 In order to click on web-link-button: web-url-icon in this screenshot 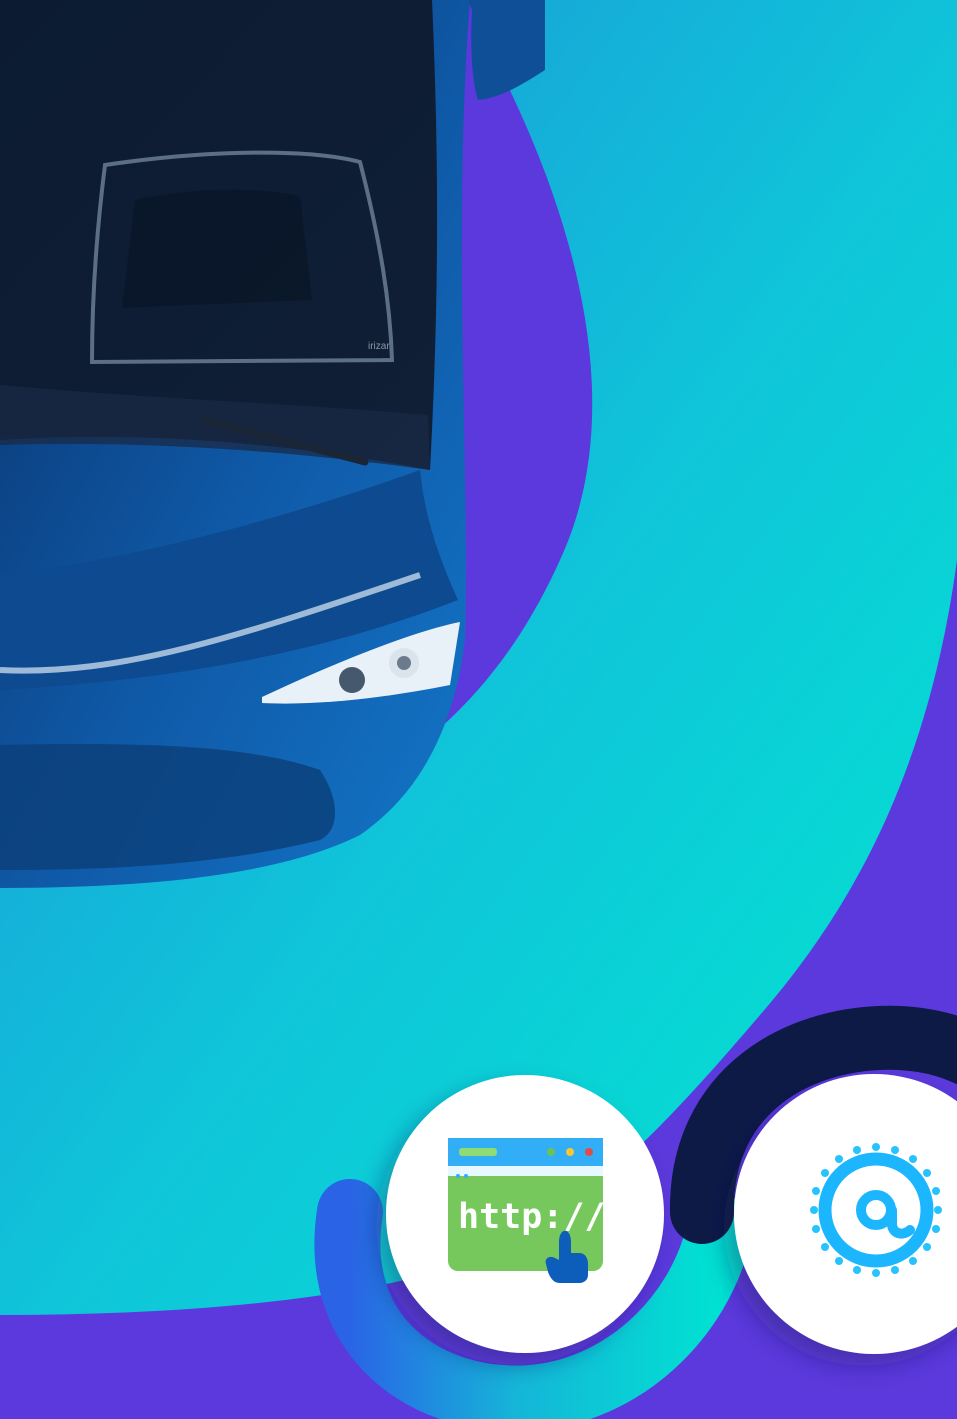, I will do `click(525, 1214)`.